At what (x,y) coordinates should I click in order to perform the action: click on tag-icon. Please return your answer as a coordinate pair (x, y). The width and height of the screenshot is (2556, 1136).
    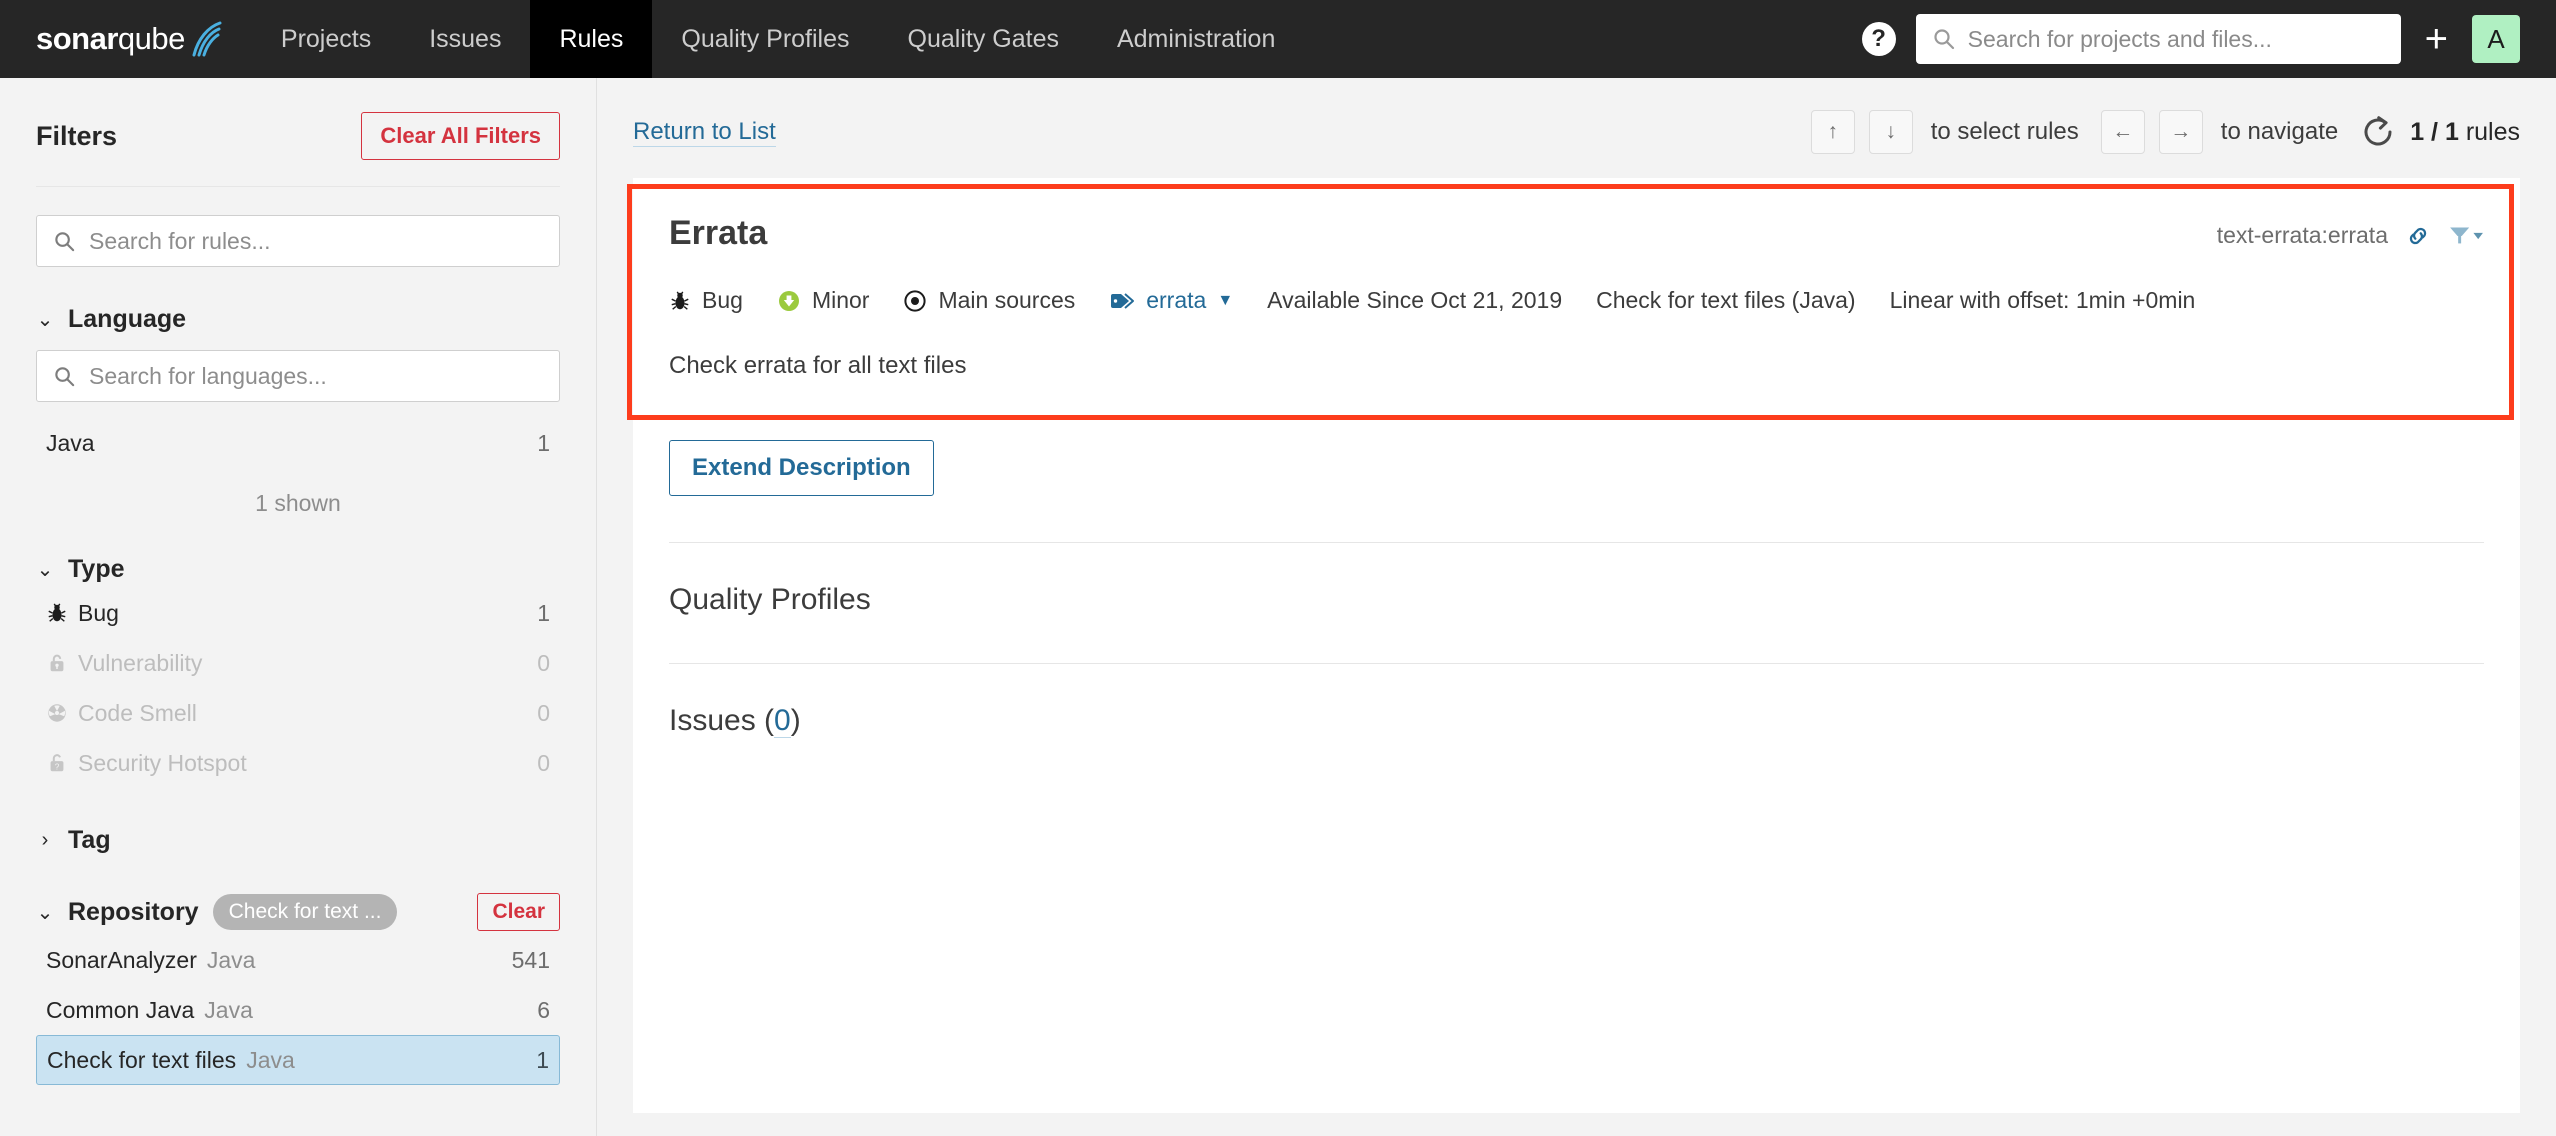
    Looking at the image, I should click on (1122, 301).